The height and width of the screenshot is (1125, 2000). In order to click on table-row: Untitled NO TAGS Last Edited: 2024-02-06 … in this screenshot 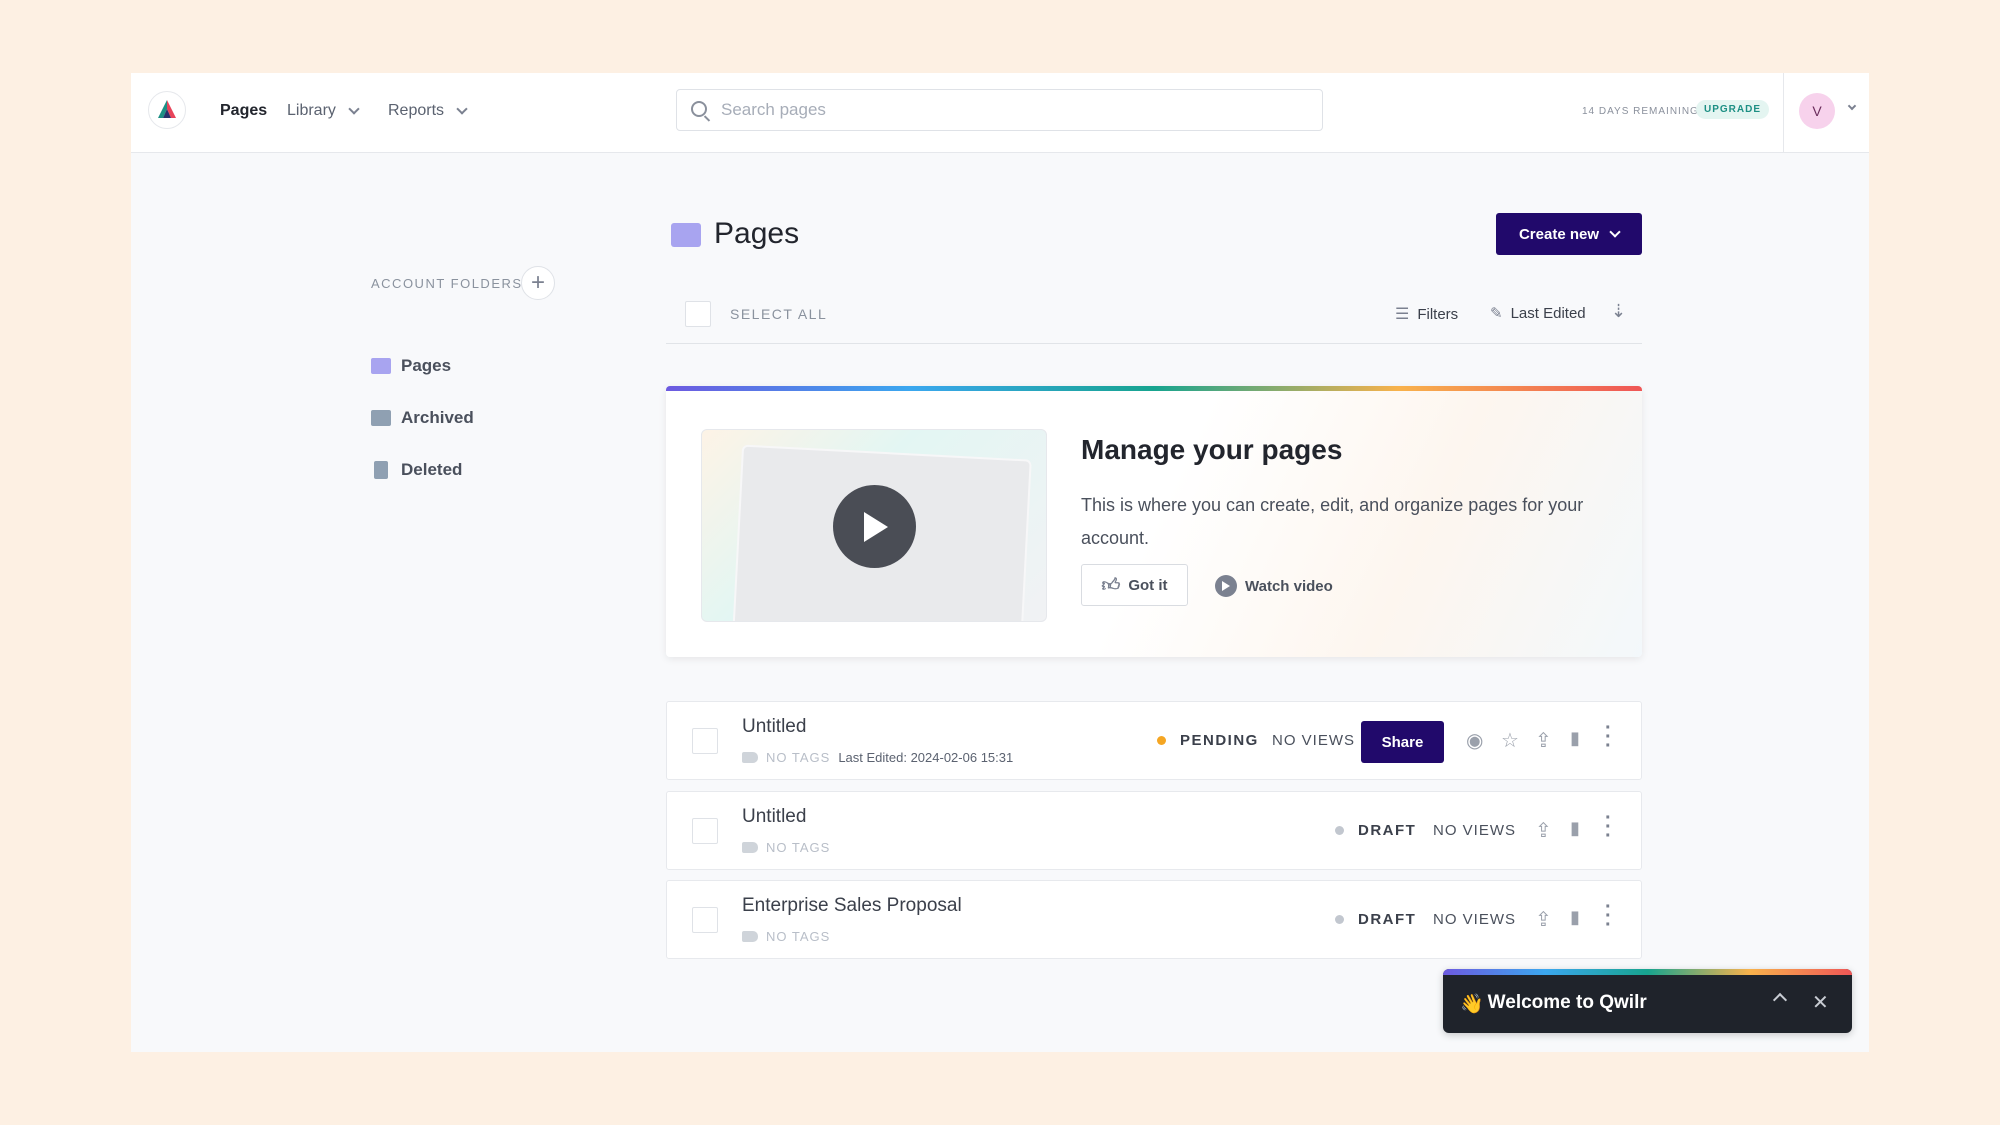, I will do `click(1154, 740)`.